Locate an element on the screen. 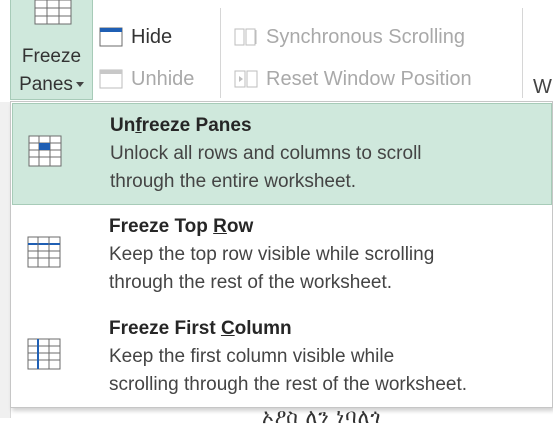 The image size is (553, 429). partial-ribbon-label: W is located at coordinates (542, 87).